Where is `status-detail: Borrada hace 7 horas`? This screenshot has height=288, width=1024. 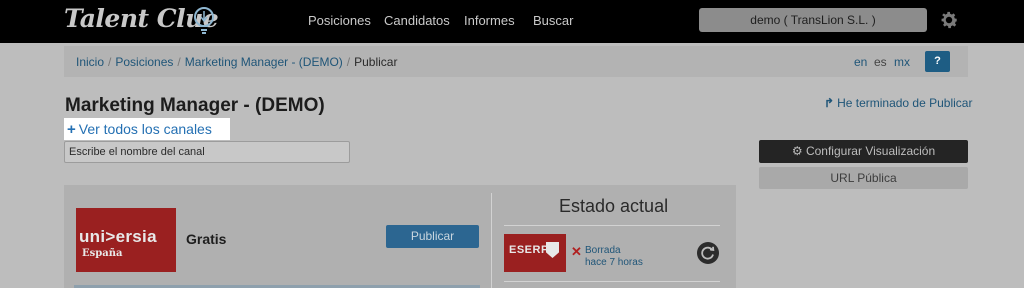
status-detail: Borrada hace 7 horas is located at coordinates (614, 257).